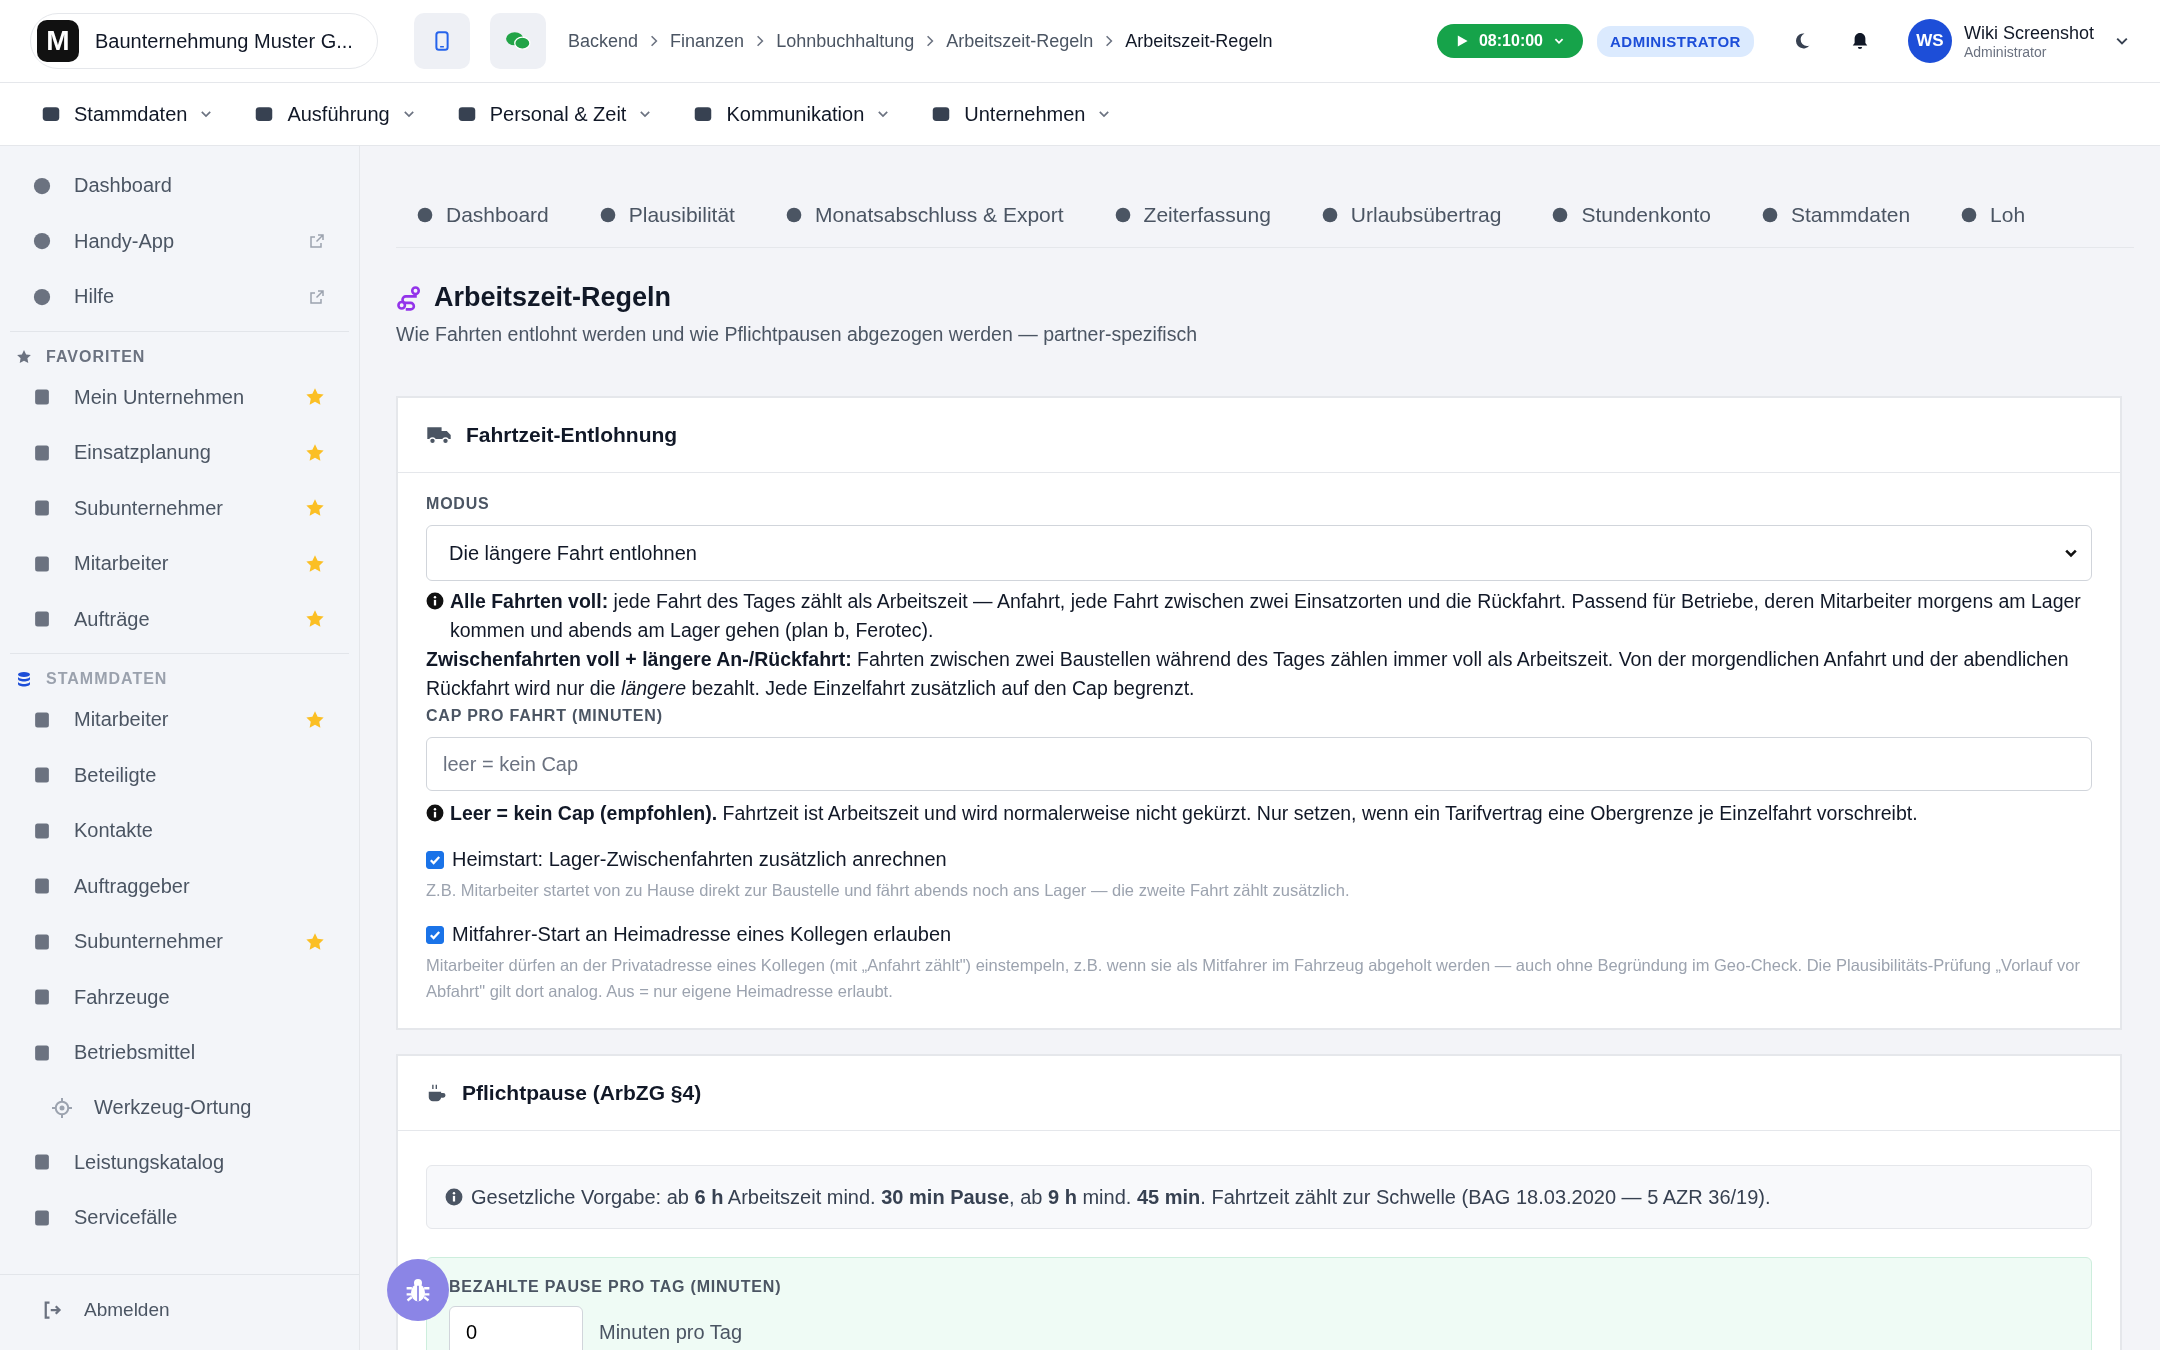 The height and width of the screenshot is (1350, 2160). What do you see at coordinates (1836, 214) in the screenshot?
I see `tab: Stammdaten` at bounding box center [1836, 214].